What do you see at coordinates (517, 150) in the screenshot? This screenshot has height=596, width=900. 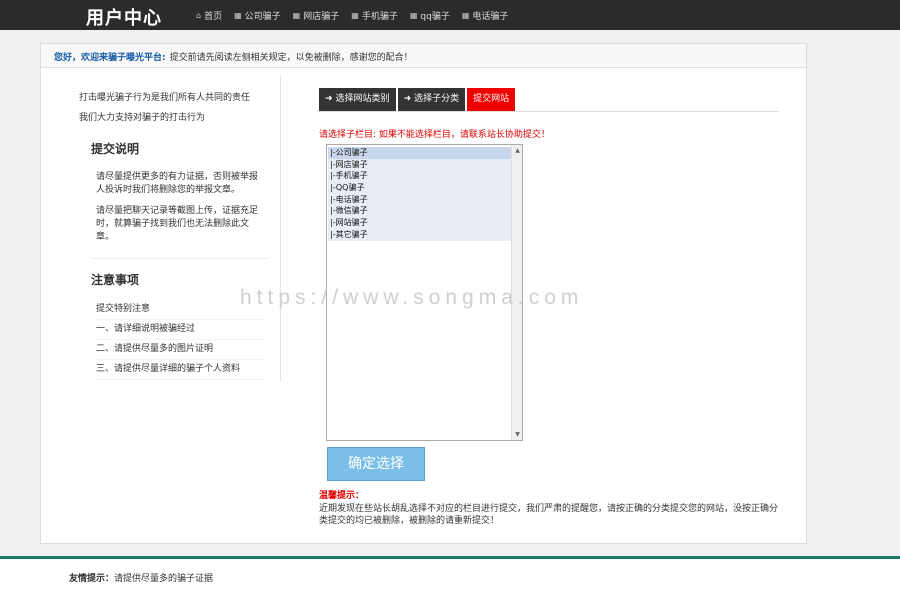 I see `scroll-up-icon: ▲` at bounding box center [517, 150].